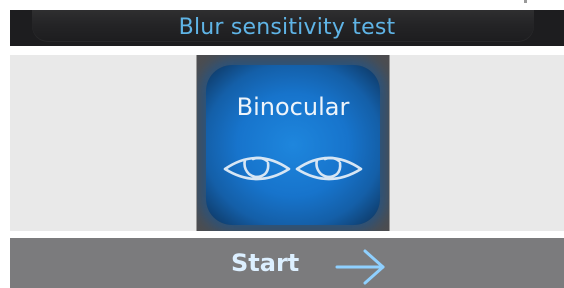  I want to click on header-indicator-dot, so click(525, 1).